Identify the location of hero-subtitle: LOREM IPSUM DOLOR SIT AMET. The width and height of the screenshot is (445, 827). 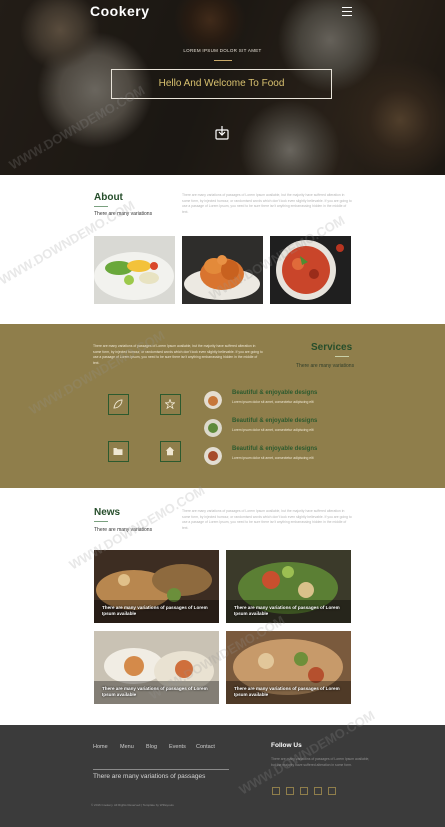
(222, 50).